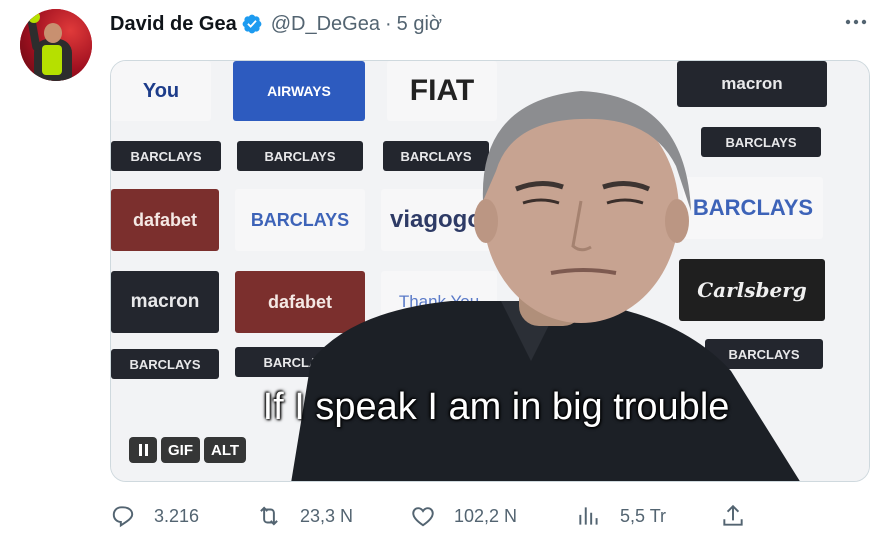 The height and width of the screenshot is (537, 889). I want to click on reply-button: 3.216, so click(154, 516).